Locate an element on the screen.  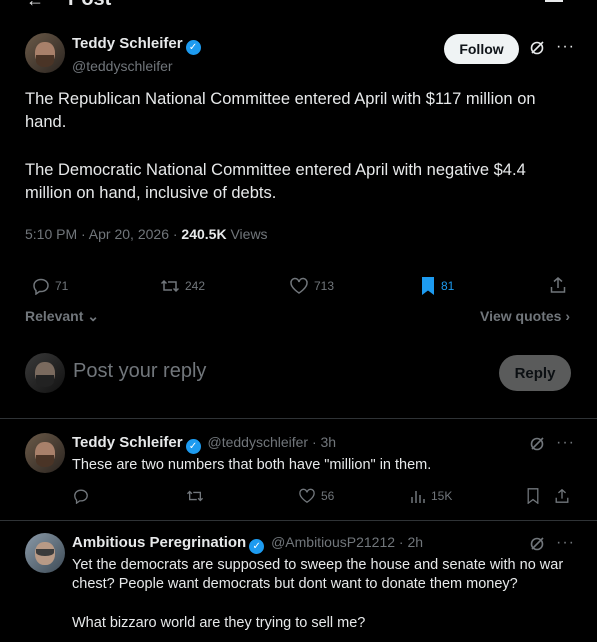
author-handle: @teddyschleifer is located at coordinates (136, 66).